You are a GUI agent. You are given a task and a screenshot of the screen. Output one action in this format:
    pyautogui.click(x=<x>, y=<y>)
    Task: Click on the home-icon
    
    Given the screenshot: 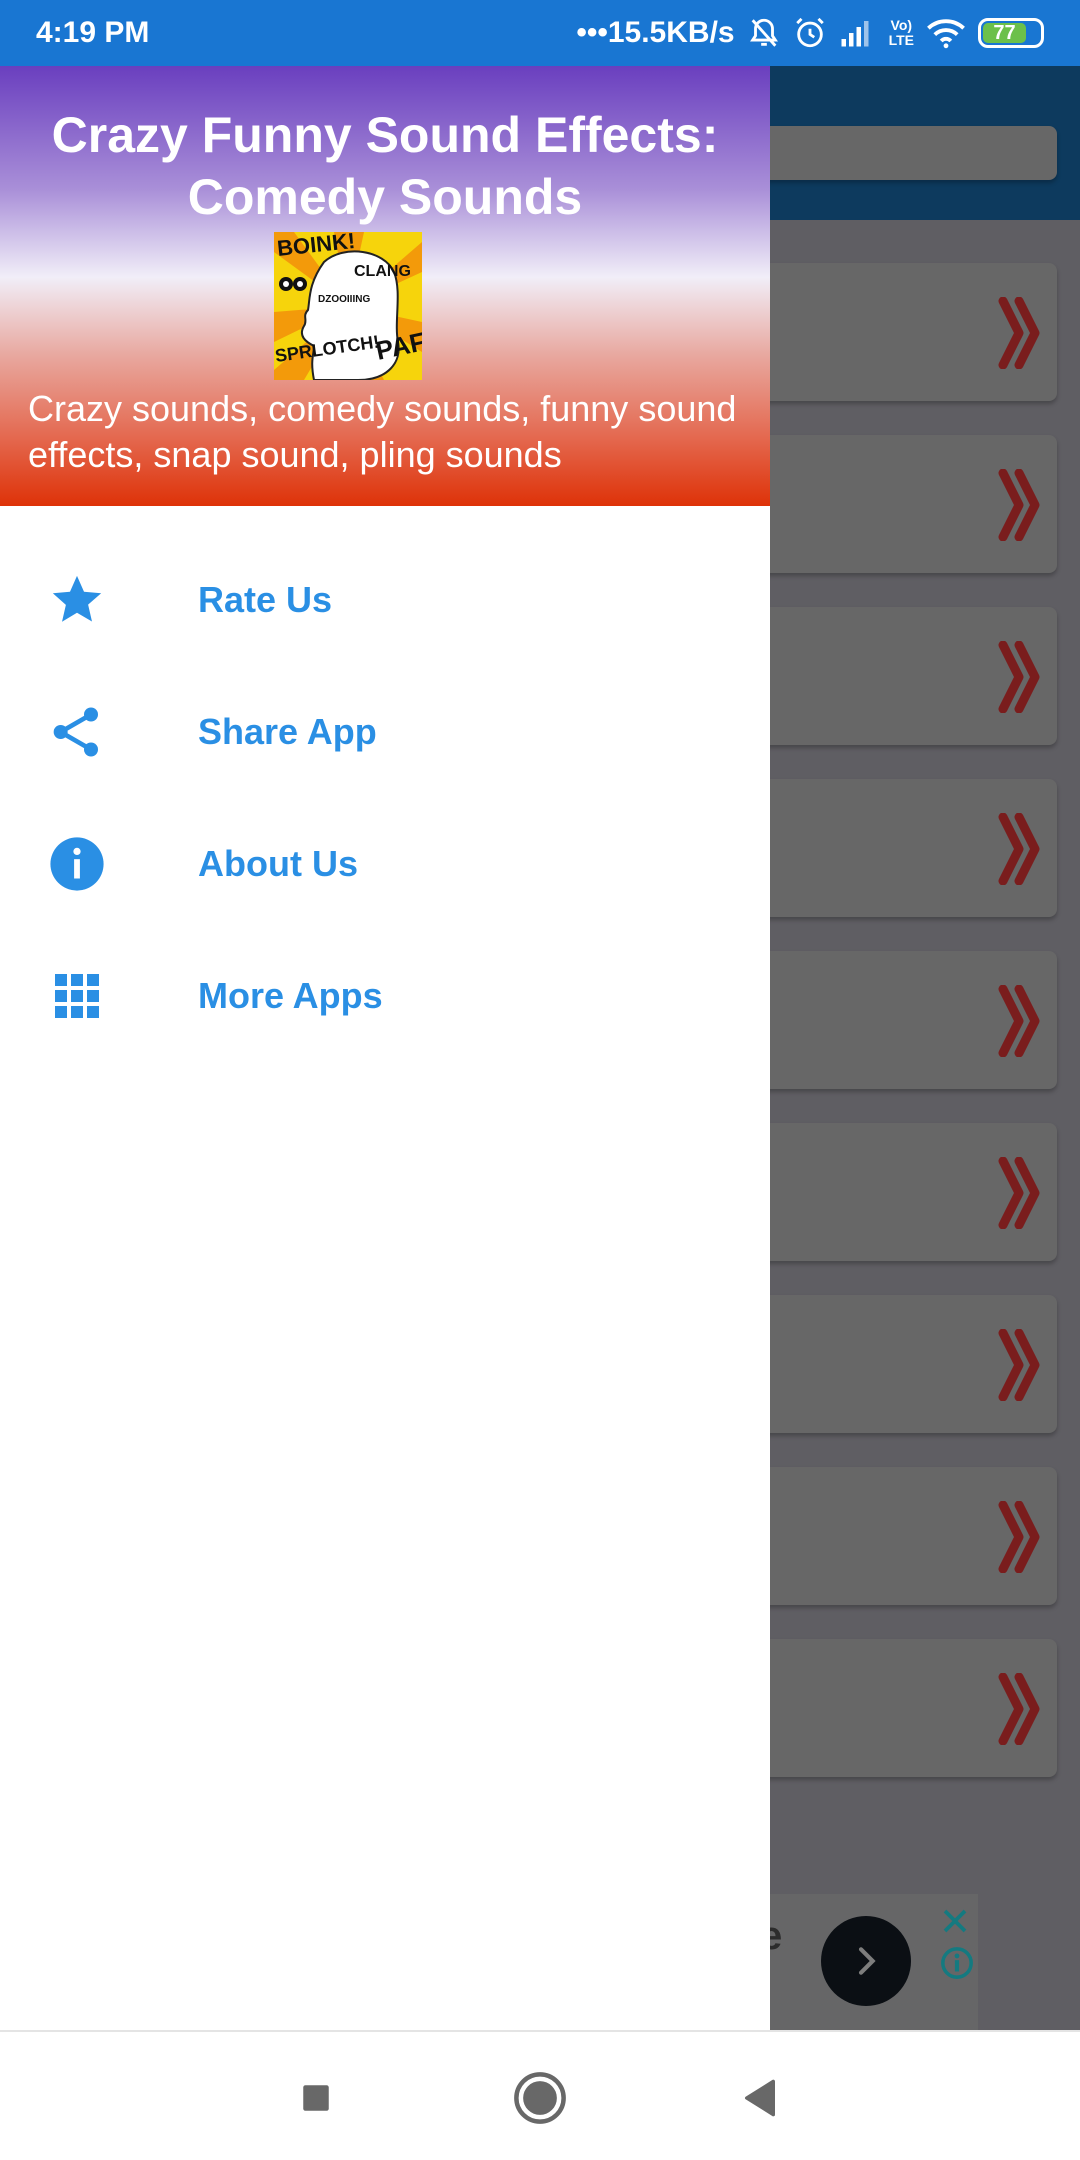 What is the action you would take?
    pyautogui.click(x=540, y=2098)
    